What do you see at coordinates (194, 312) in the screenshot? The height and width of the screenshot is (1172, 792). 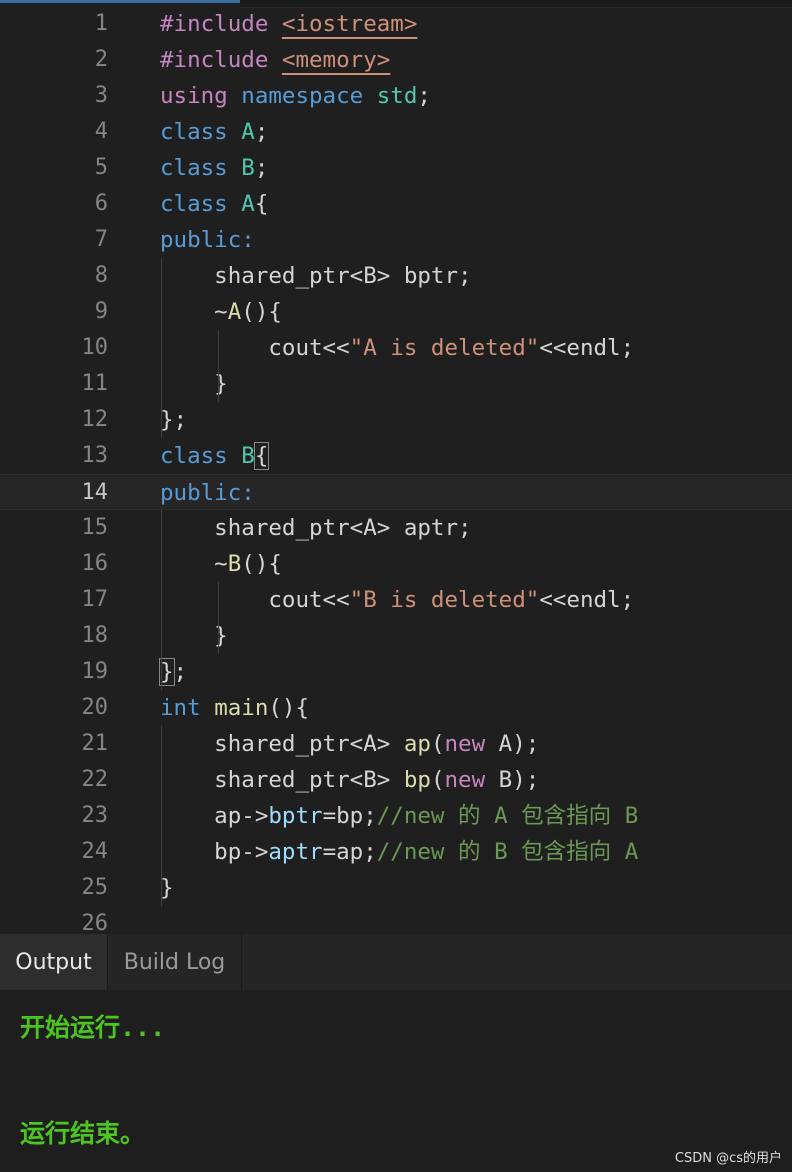 I see `code-token: ~` at bounding box center [194, 312].